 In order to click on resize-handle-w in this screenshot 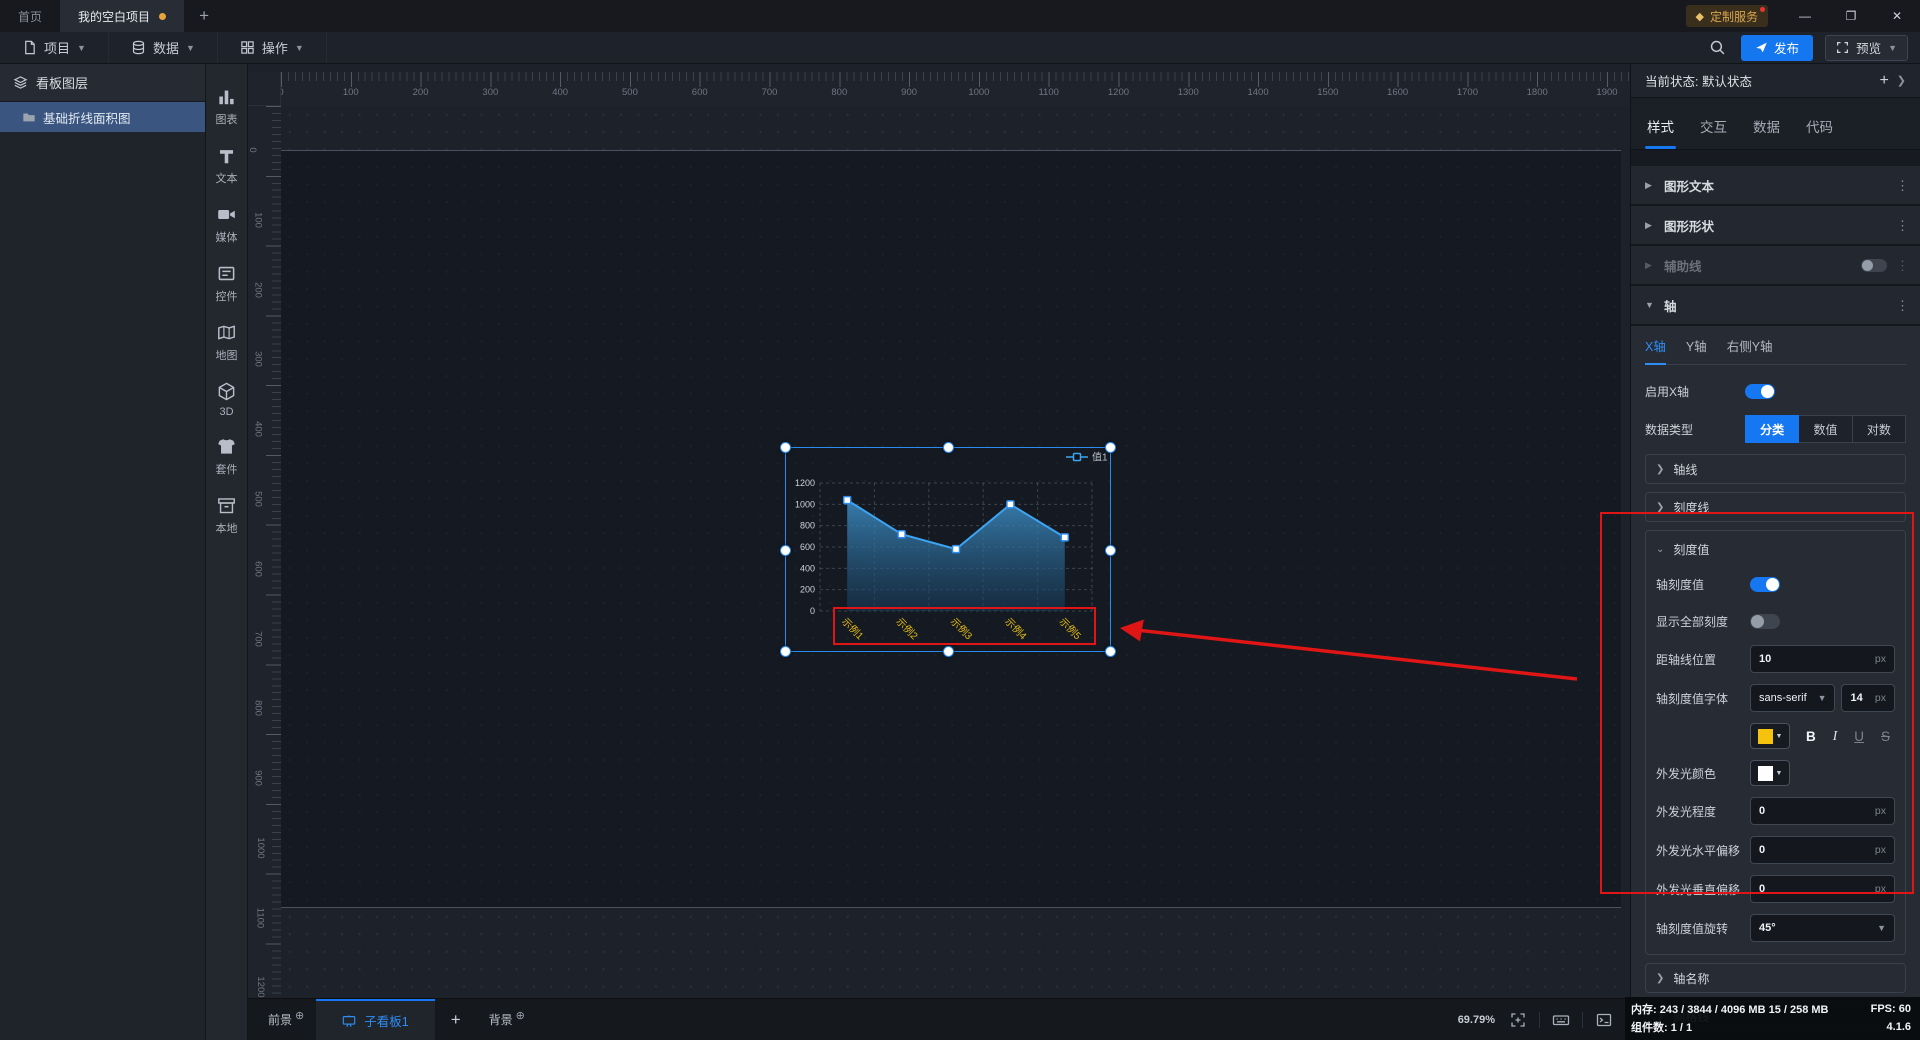, I will do `click(785, 550)`.